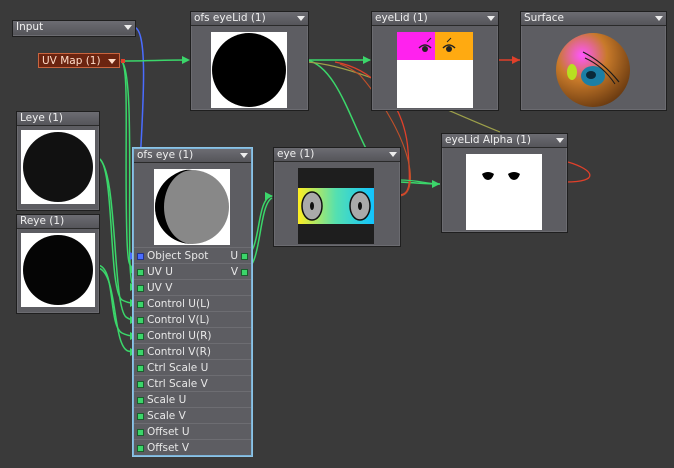 The height and width of the screenshot is (468, 674). I want to click on leye-node-header: Leye (1), so click(58, 119).